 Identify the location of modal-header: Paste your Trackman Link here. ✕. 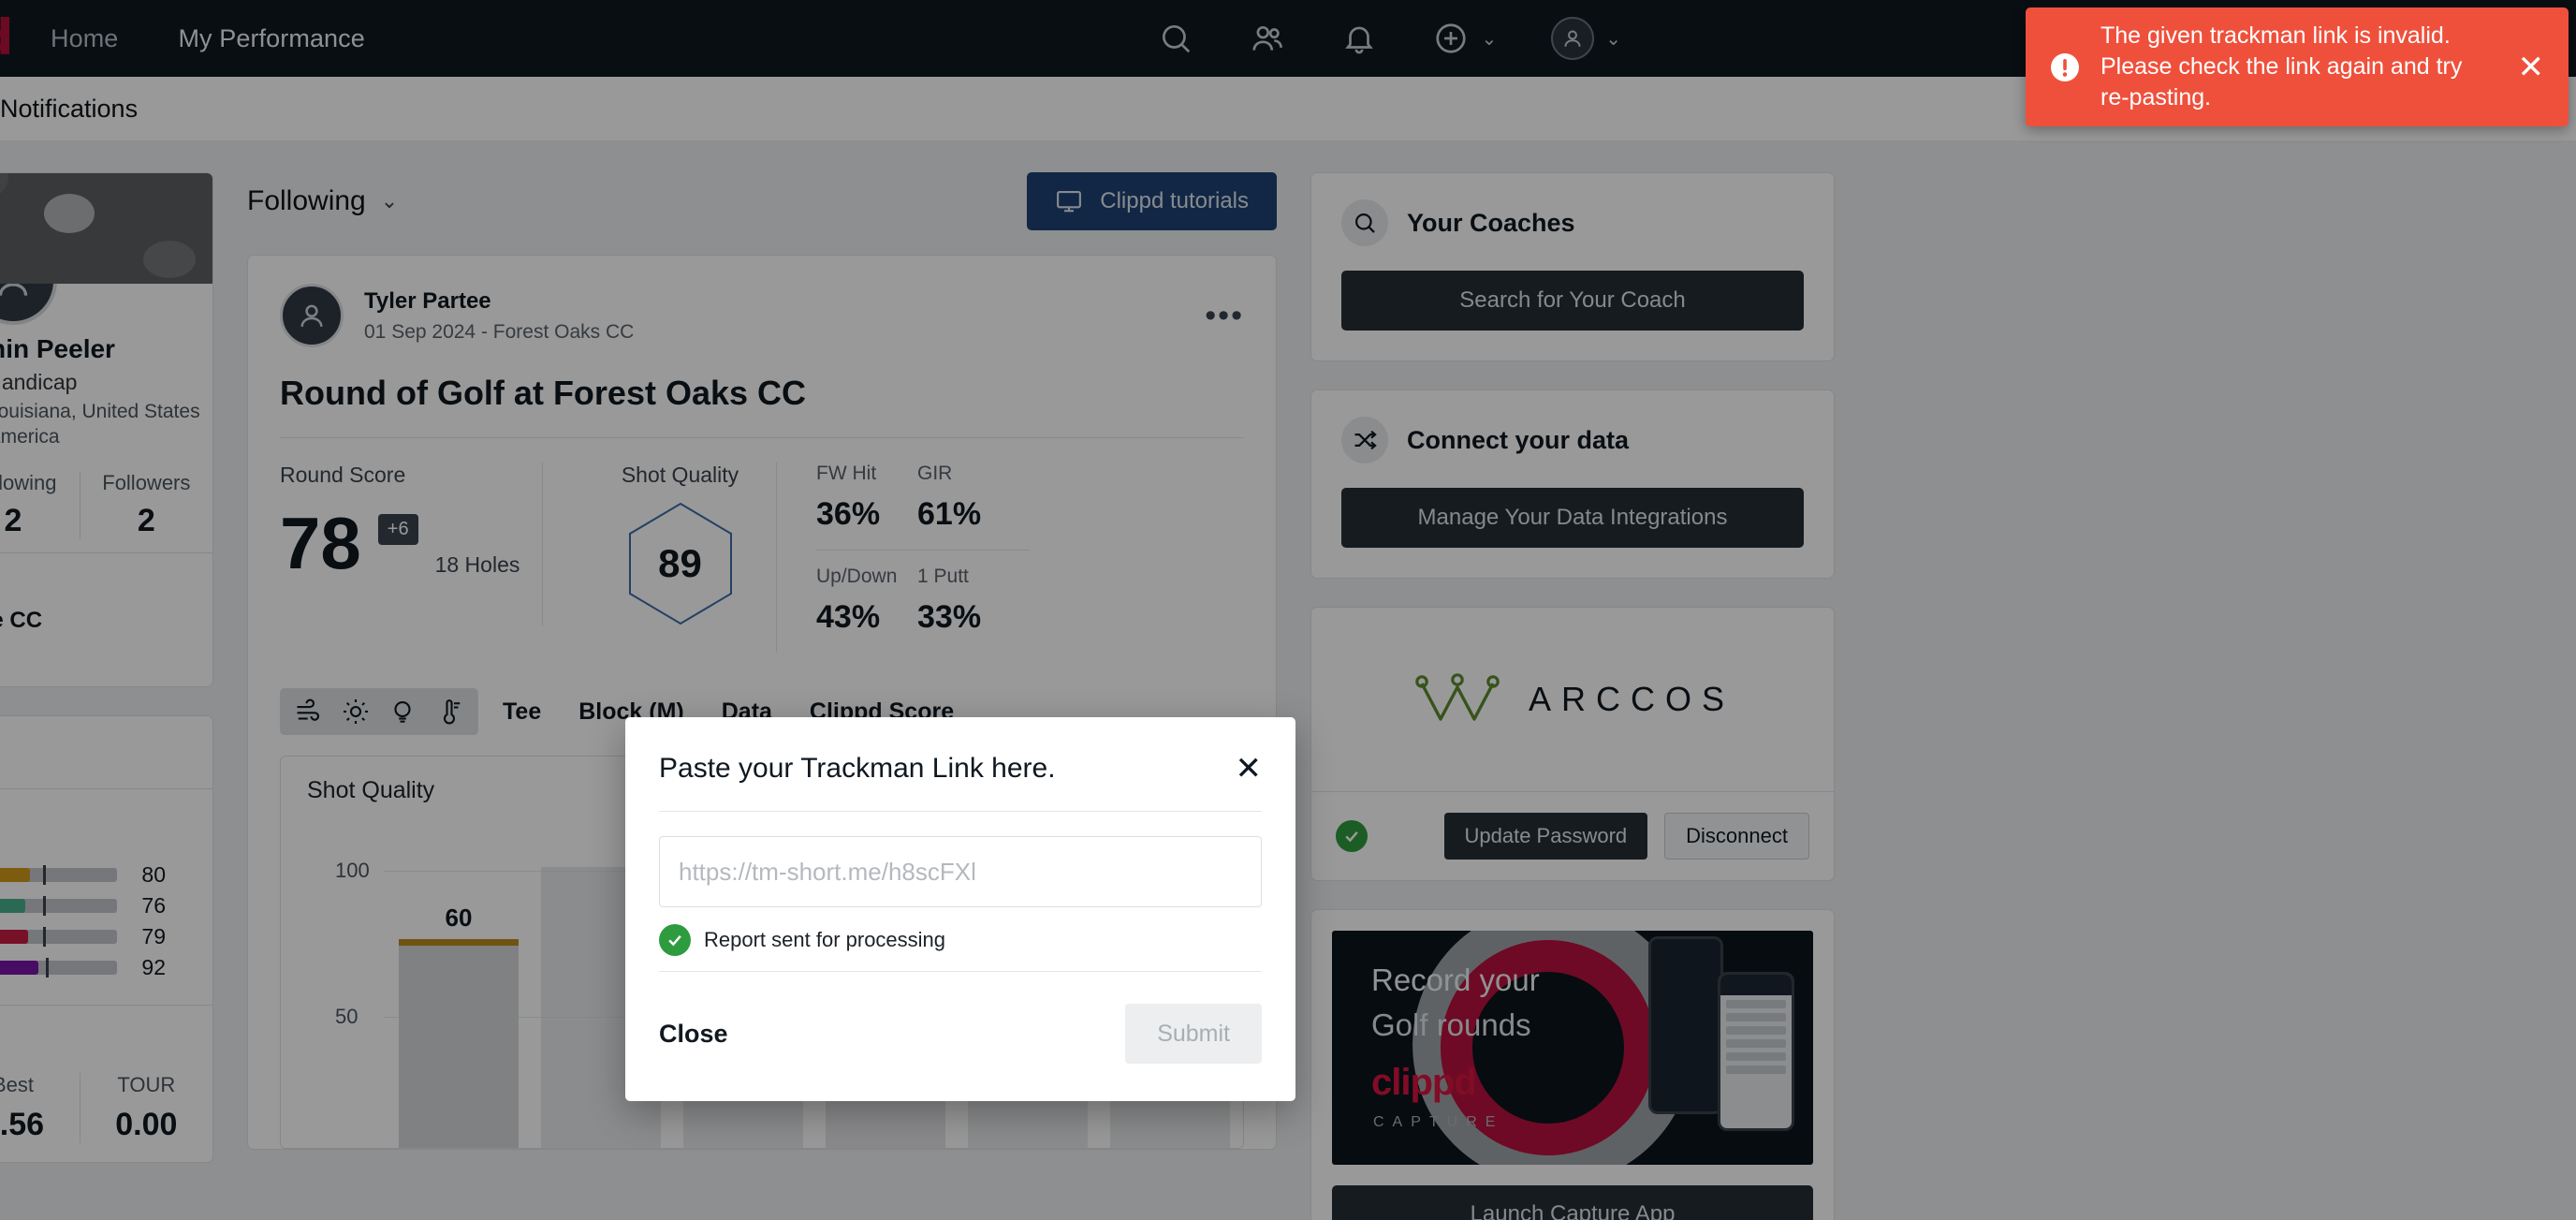
(961, 764).